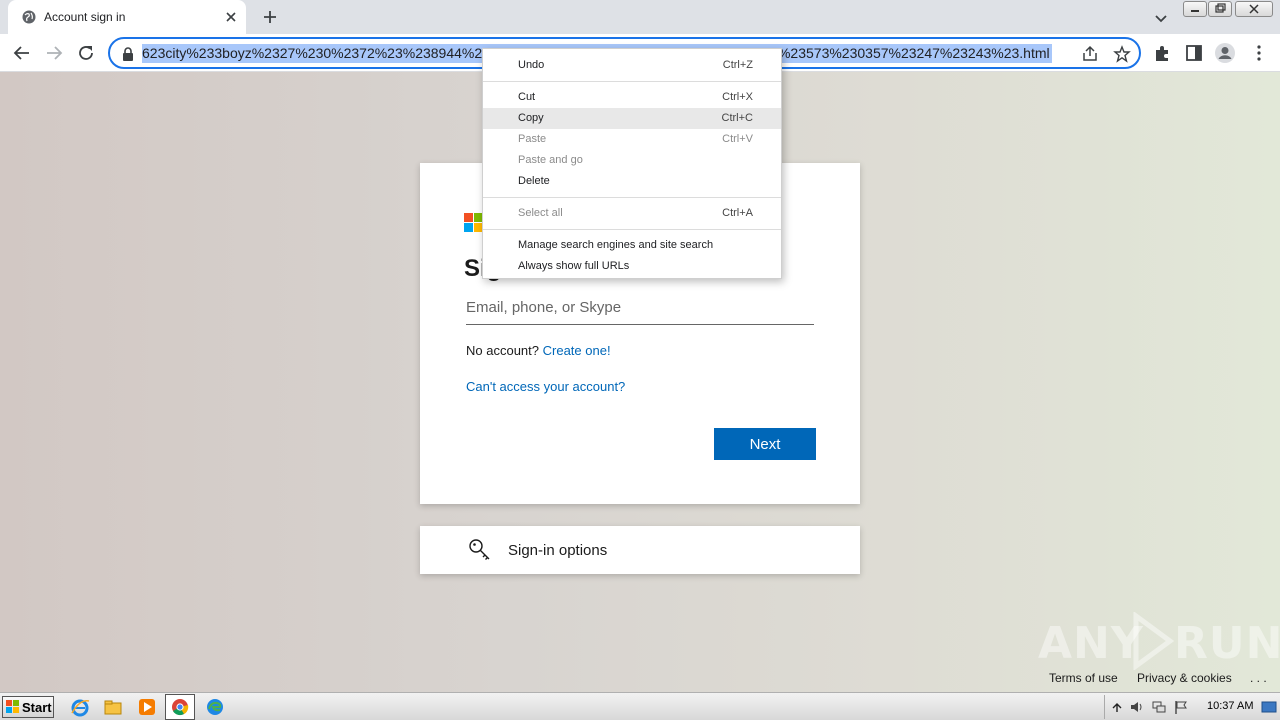  What do you see at coordinates (54, 53) in the screenshot?
I see `forward-arrow-icon` at bounding box center [54, 53].